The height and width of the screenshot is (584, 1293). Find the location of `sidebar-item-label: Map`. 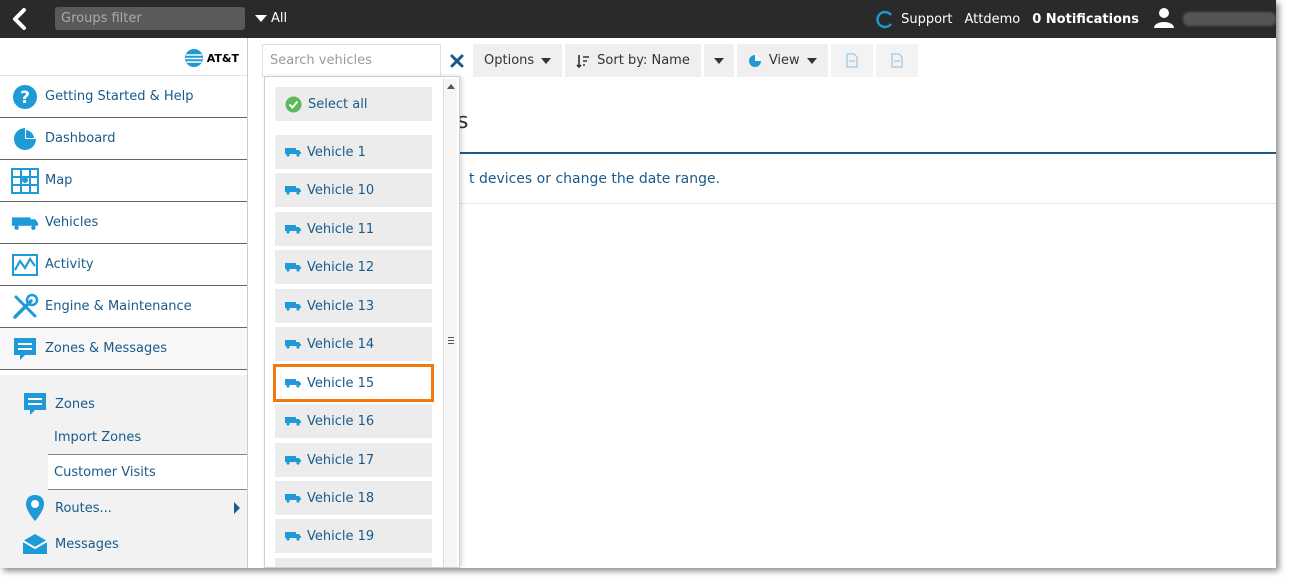

sidebar-item-label: Map is located at coordinates (59, 180).